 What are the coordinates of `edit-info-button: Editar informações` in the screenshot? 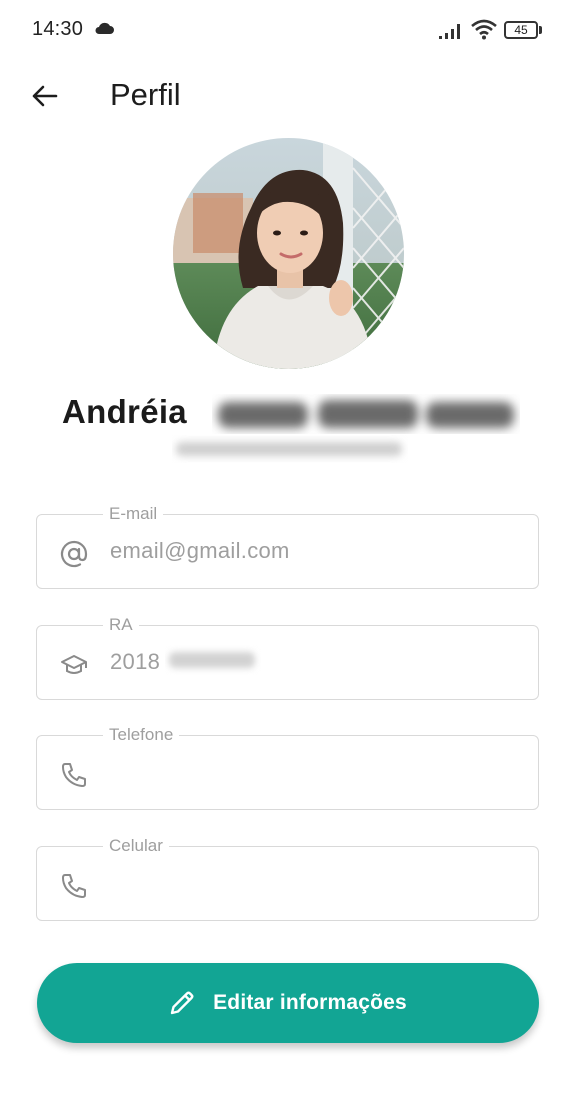 It's located at (288, 1003).